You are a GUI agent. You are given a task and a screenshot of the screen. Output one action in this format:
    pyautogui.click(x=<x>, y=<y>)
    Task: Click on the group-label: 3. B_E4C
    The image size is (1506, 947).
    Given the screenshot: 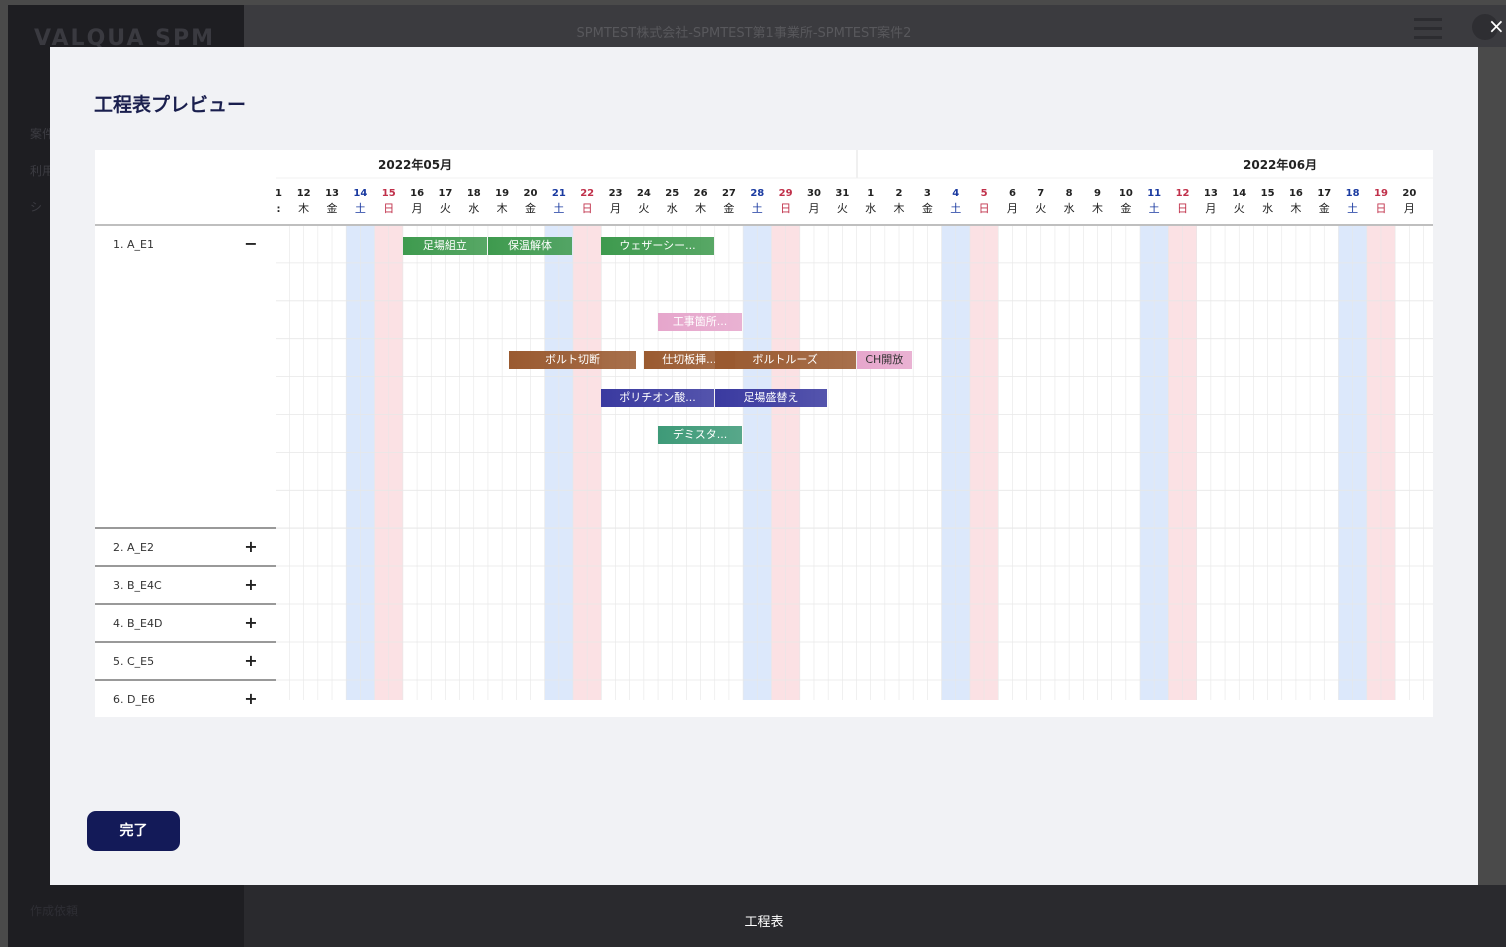 What is the action you would take?
    pyautogui.click(x=137, y=585)
    